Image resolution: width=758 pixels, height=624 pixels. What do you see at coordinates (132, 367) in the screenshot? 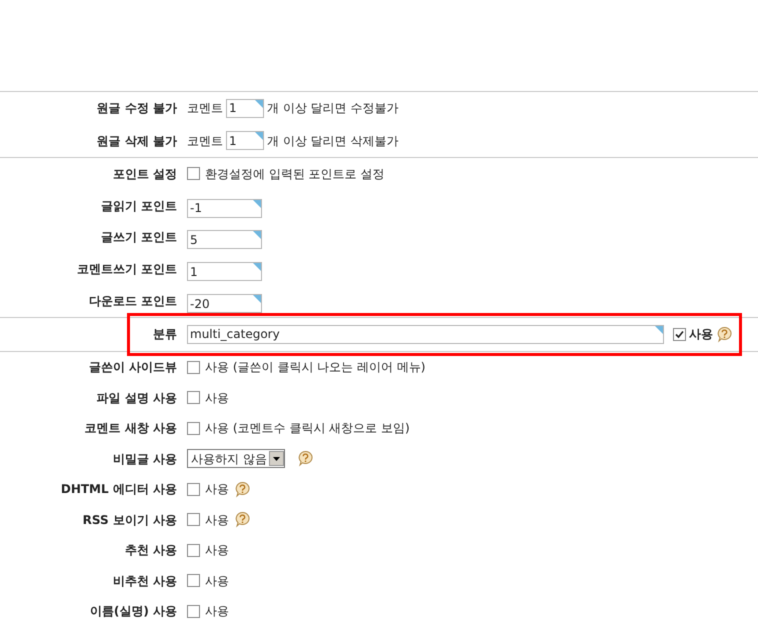
I see `field-label: 글쓴이 사이드뷰` at bounding box center [132, 367].